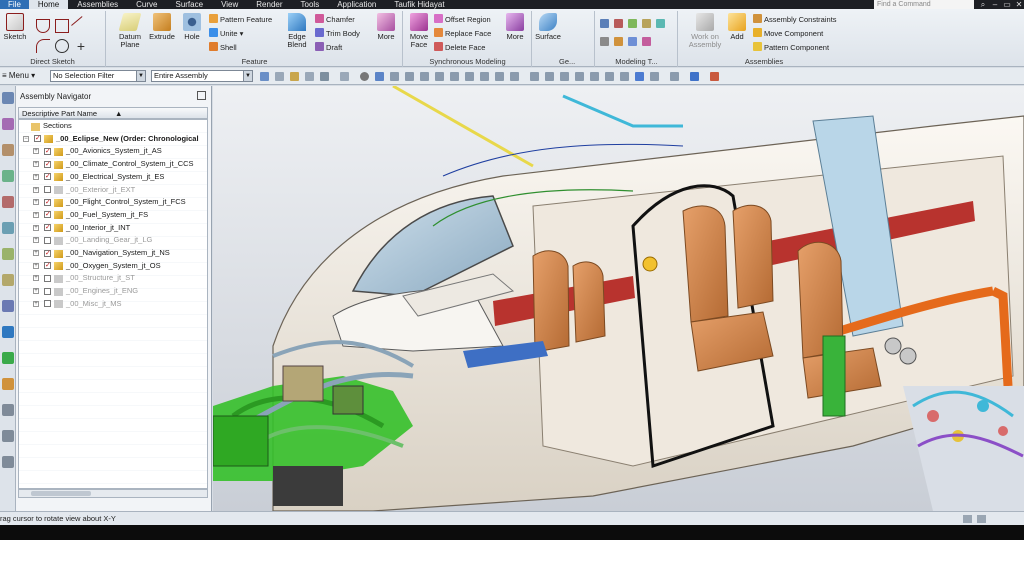  Describe the element at coordinates (81, 26) in the screenshot. I see `line-icon` at that location.